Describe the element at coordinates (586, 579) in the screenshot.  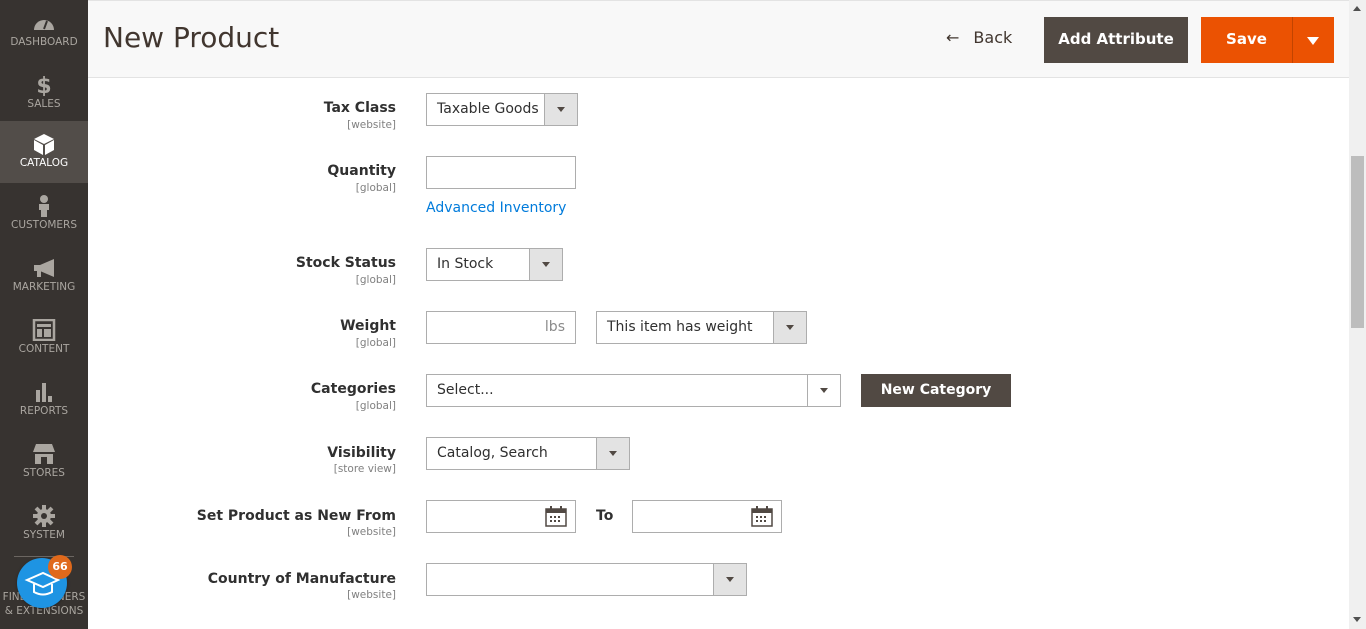
I see `country-select` at that location.